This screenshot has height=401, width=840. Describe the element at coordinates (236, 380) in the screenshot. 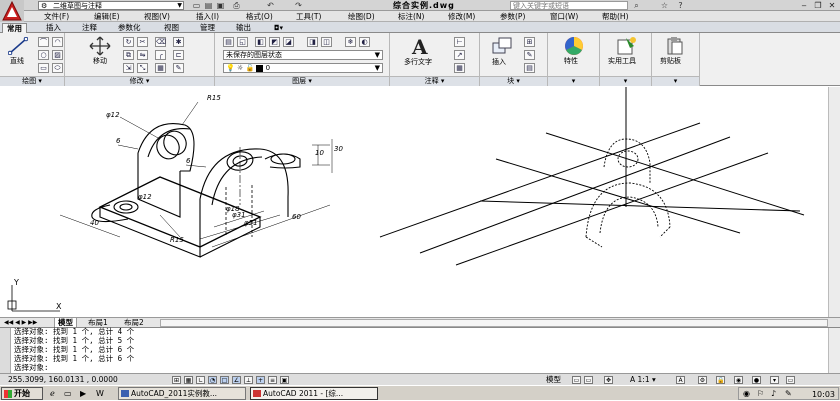

I see `otrack-toggle: ∠` at that location.